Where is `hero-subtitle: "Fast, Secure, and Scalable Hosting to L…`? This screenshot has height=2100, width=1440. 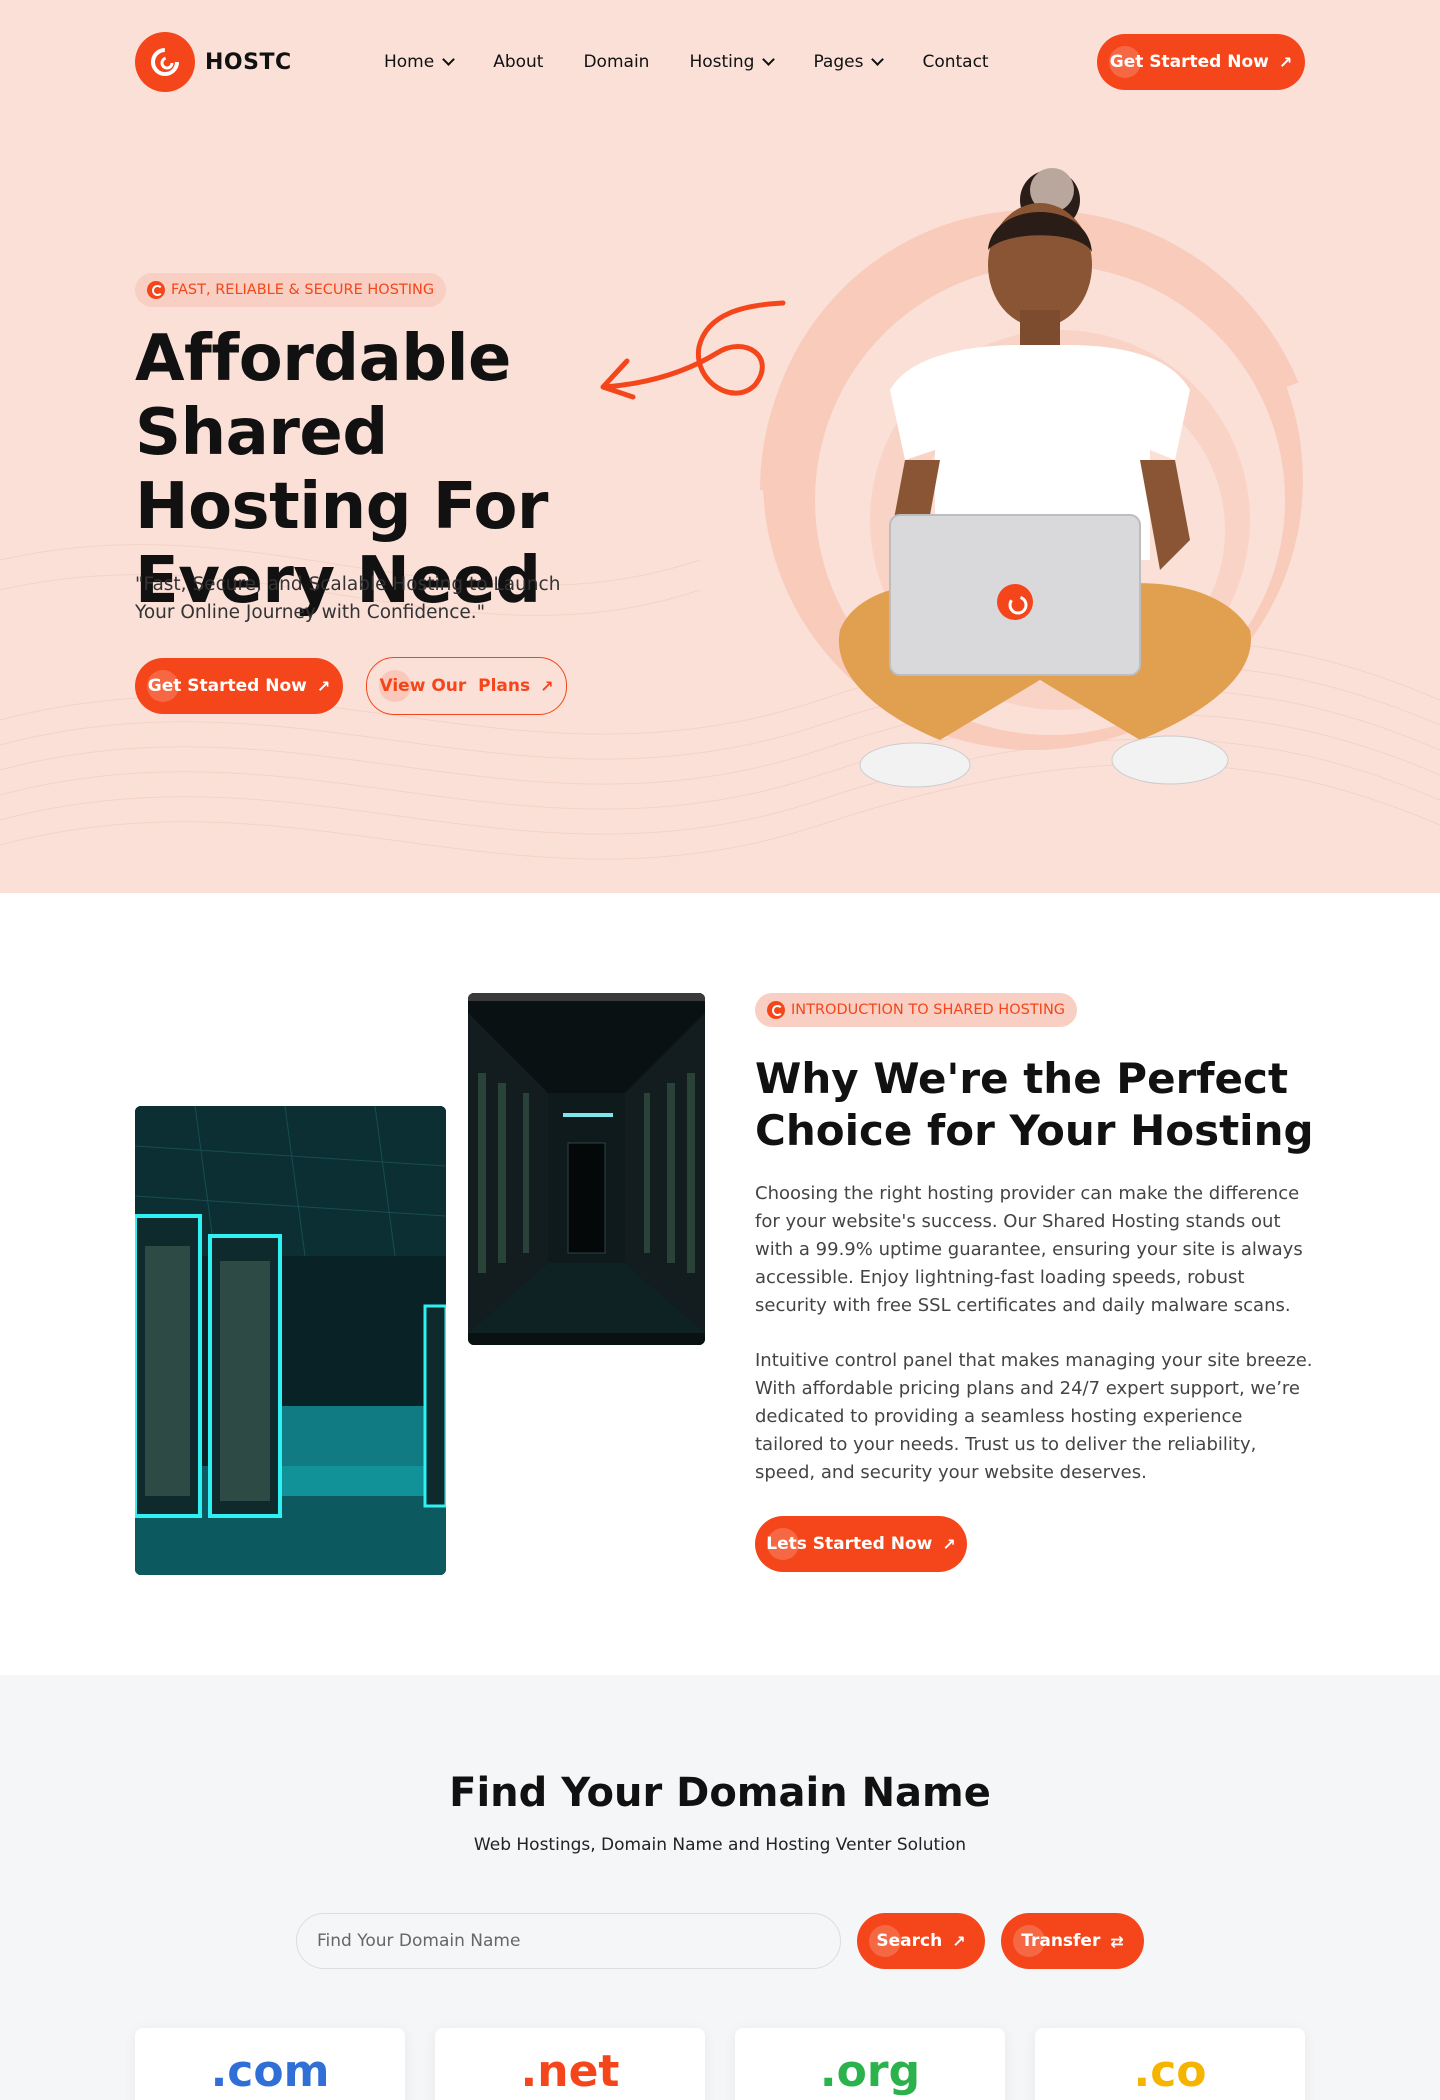 hero-subtitle: "Fast, Secure, and Scalable Hosting to L… is located at coordinates (348, 598).